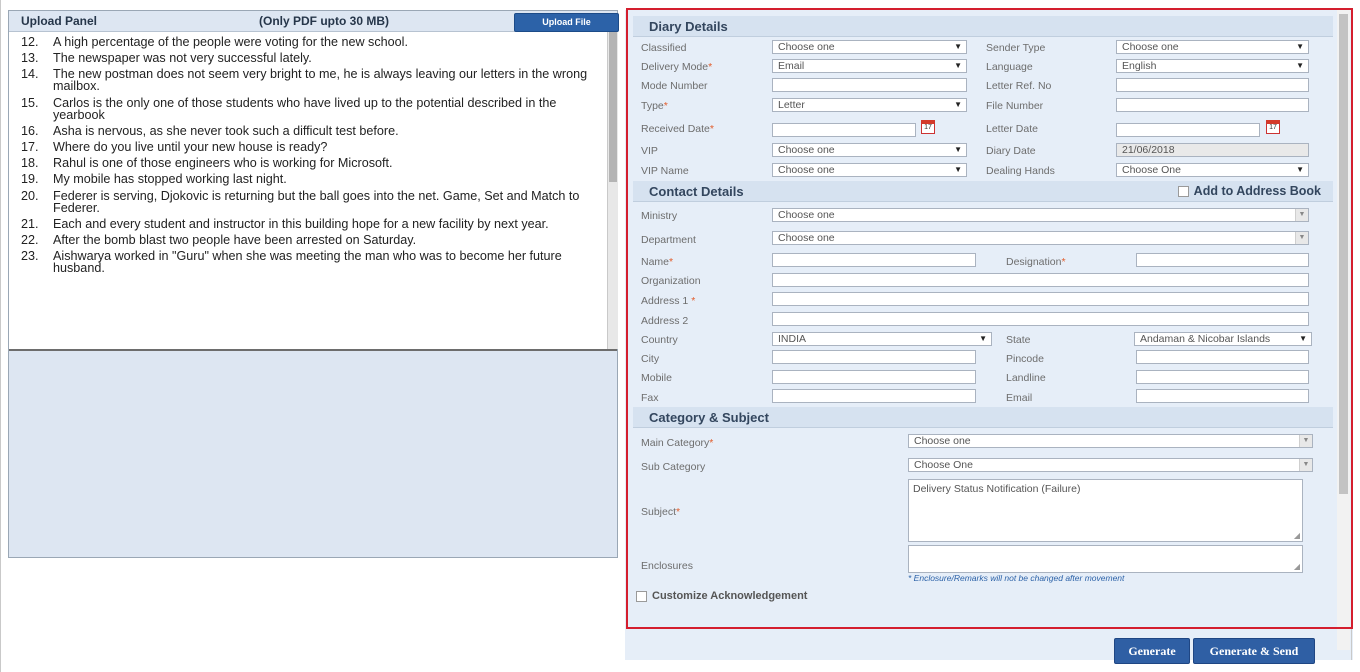 The height and width of the screenshot is (672, 1360). I want to click on state-select: Andaman & Nicobar Islands ▼, so click(1223, 339).